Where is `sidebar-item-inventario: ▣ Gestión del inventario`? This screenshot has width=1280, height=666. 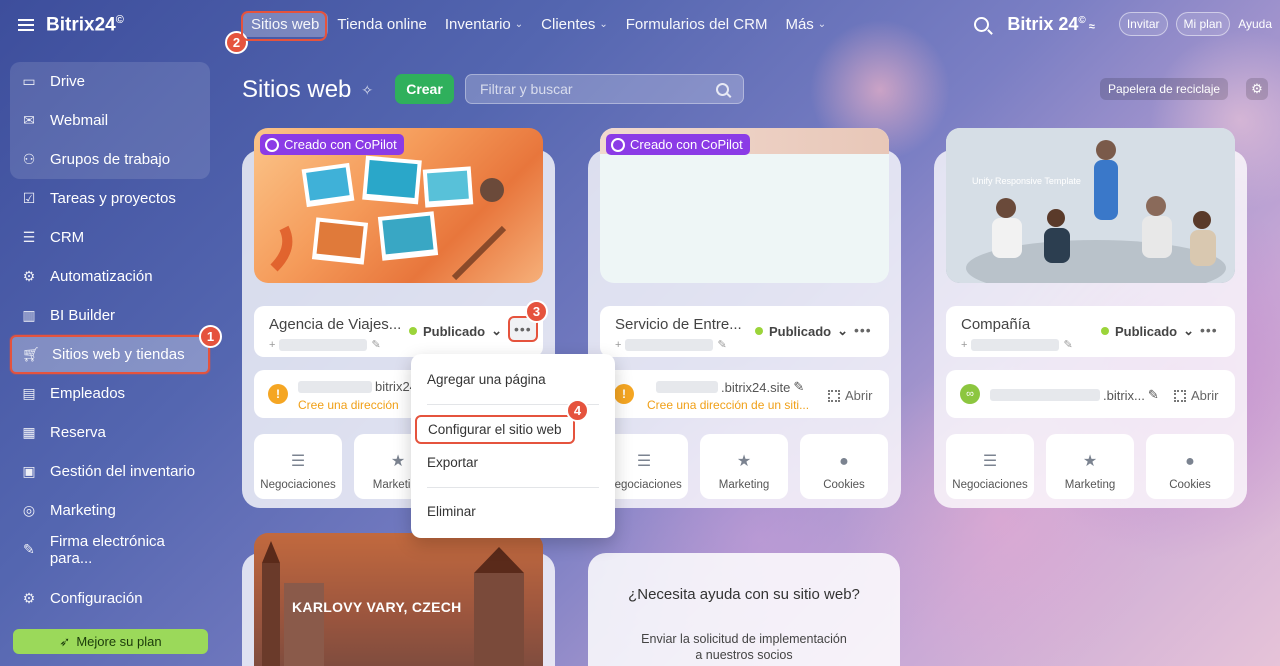
sidebar-item-inventario: ▣ Gestión del inventario is located at coordinates (110, 471).